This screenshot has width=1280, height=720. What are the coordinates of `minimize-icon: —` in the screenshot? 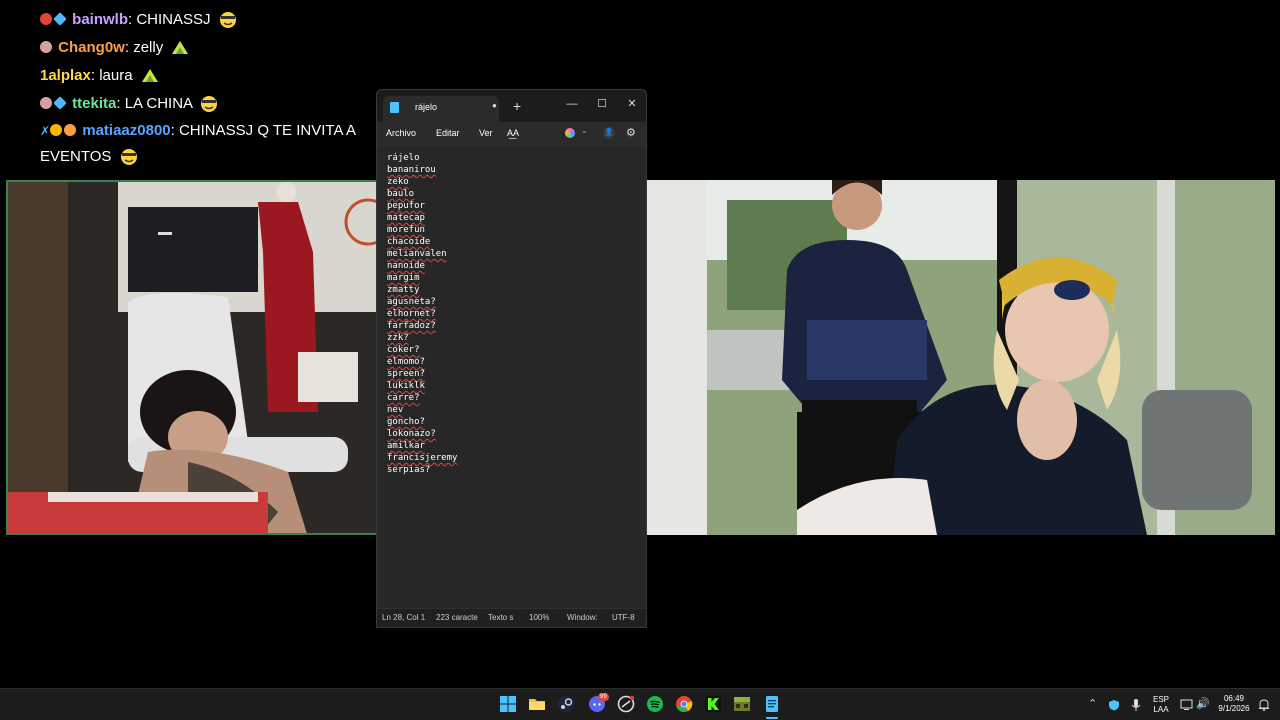 It's located at (572, 104).